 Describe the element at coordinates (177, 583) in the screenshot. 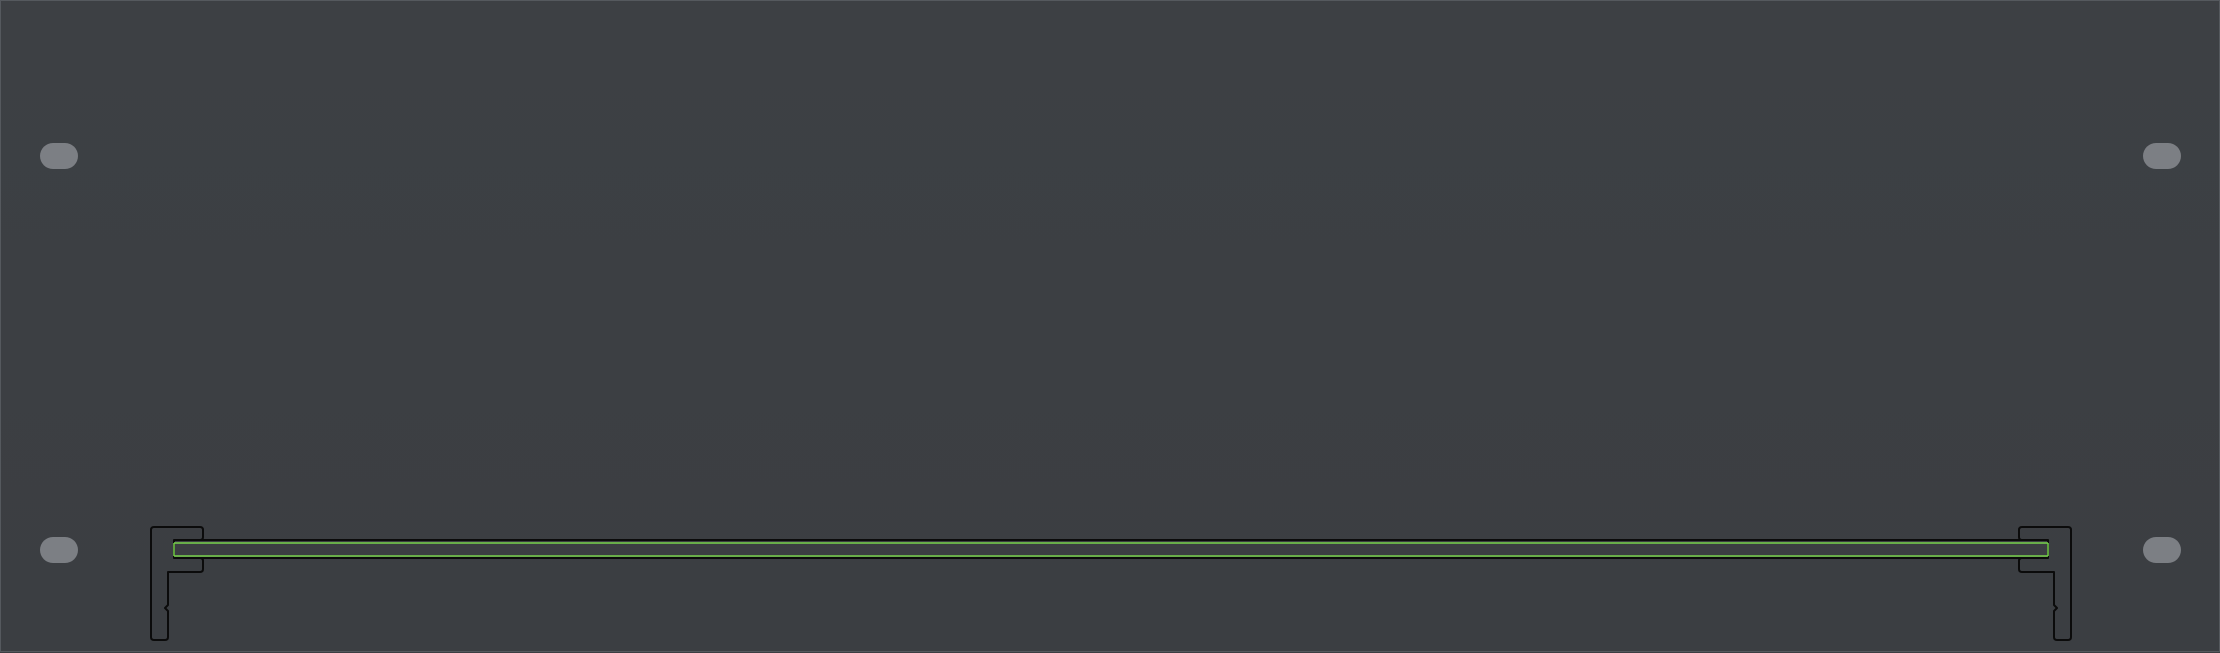

I see `left-bracket-profile` at that location.